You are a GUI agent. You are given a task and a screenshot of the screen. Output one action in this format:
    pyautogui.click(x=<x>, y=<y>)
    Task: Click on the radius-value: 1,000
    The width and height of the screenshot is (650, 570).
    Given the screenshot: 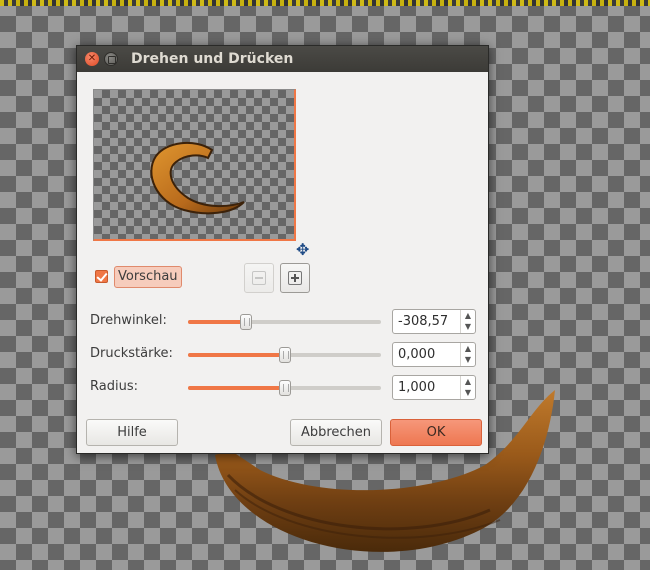 What is the action you would take?
    pyautogui.click(x=416, y=387)
    